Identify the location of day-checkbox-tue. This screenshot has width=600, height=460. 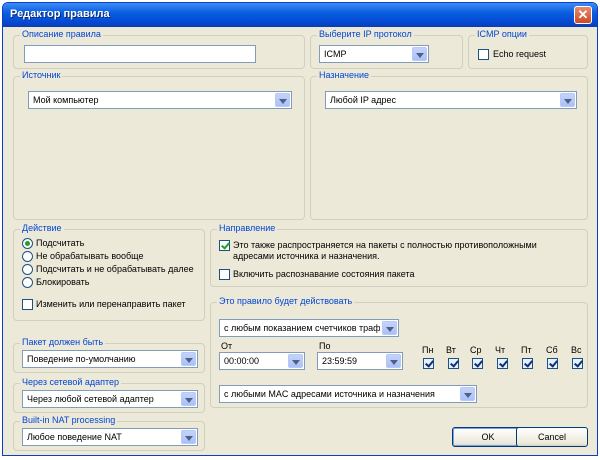
(453, 363).